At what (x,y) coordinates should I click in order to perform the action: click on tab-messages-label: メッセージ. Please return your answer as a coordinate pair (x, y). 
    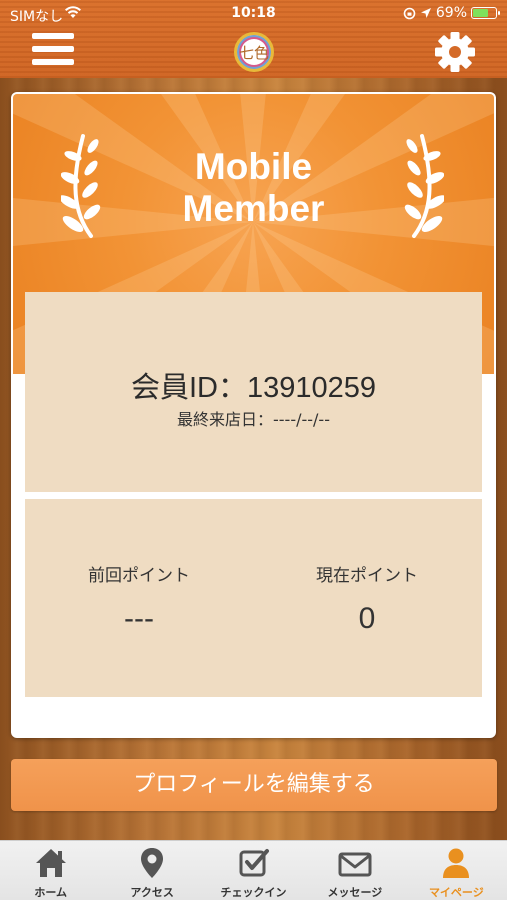
    Looking at the image, I should click on (355, 892).